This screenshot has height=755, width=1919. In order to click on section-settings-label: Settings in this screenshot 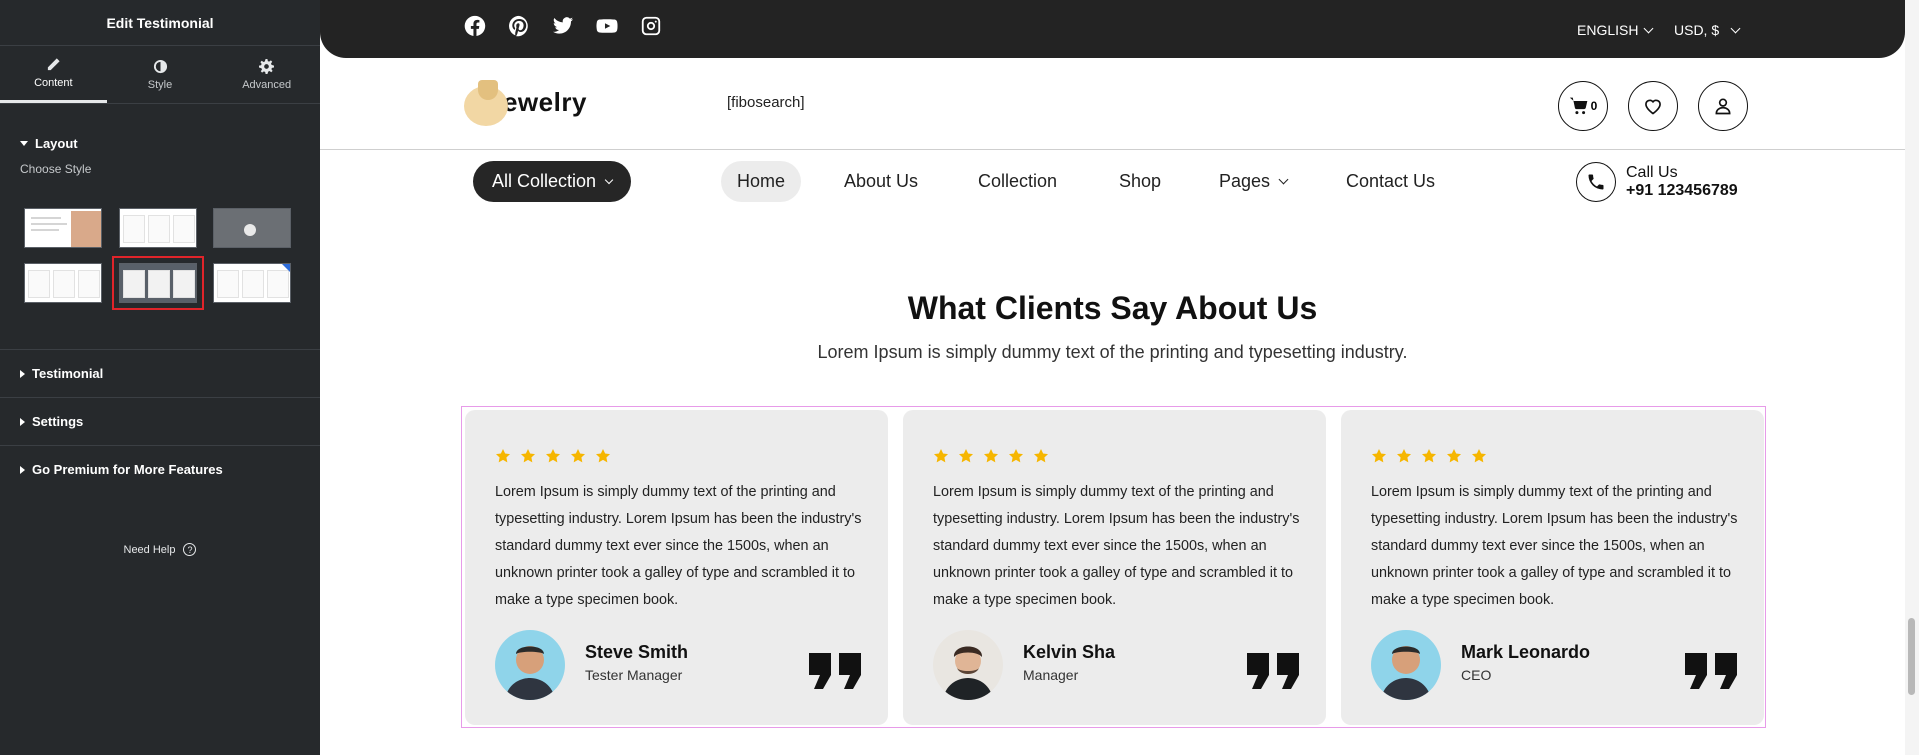, I will do `click(58, 421)`.